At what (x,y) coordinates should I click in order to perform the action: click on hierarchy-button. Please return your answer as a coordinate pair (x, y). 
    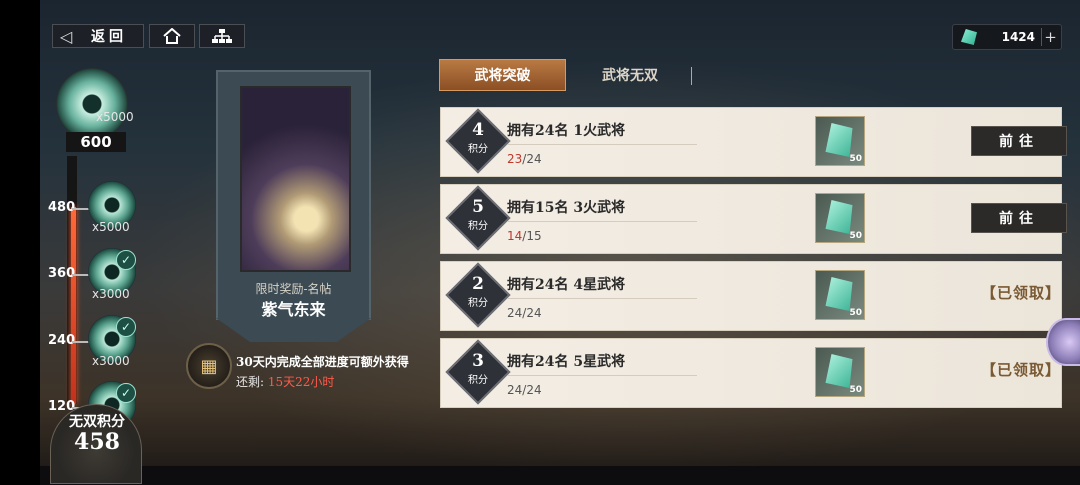
    Looking at the image, I should click on (222, 36).